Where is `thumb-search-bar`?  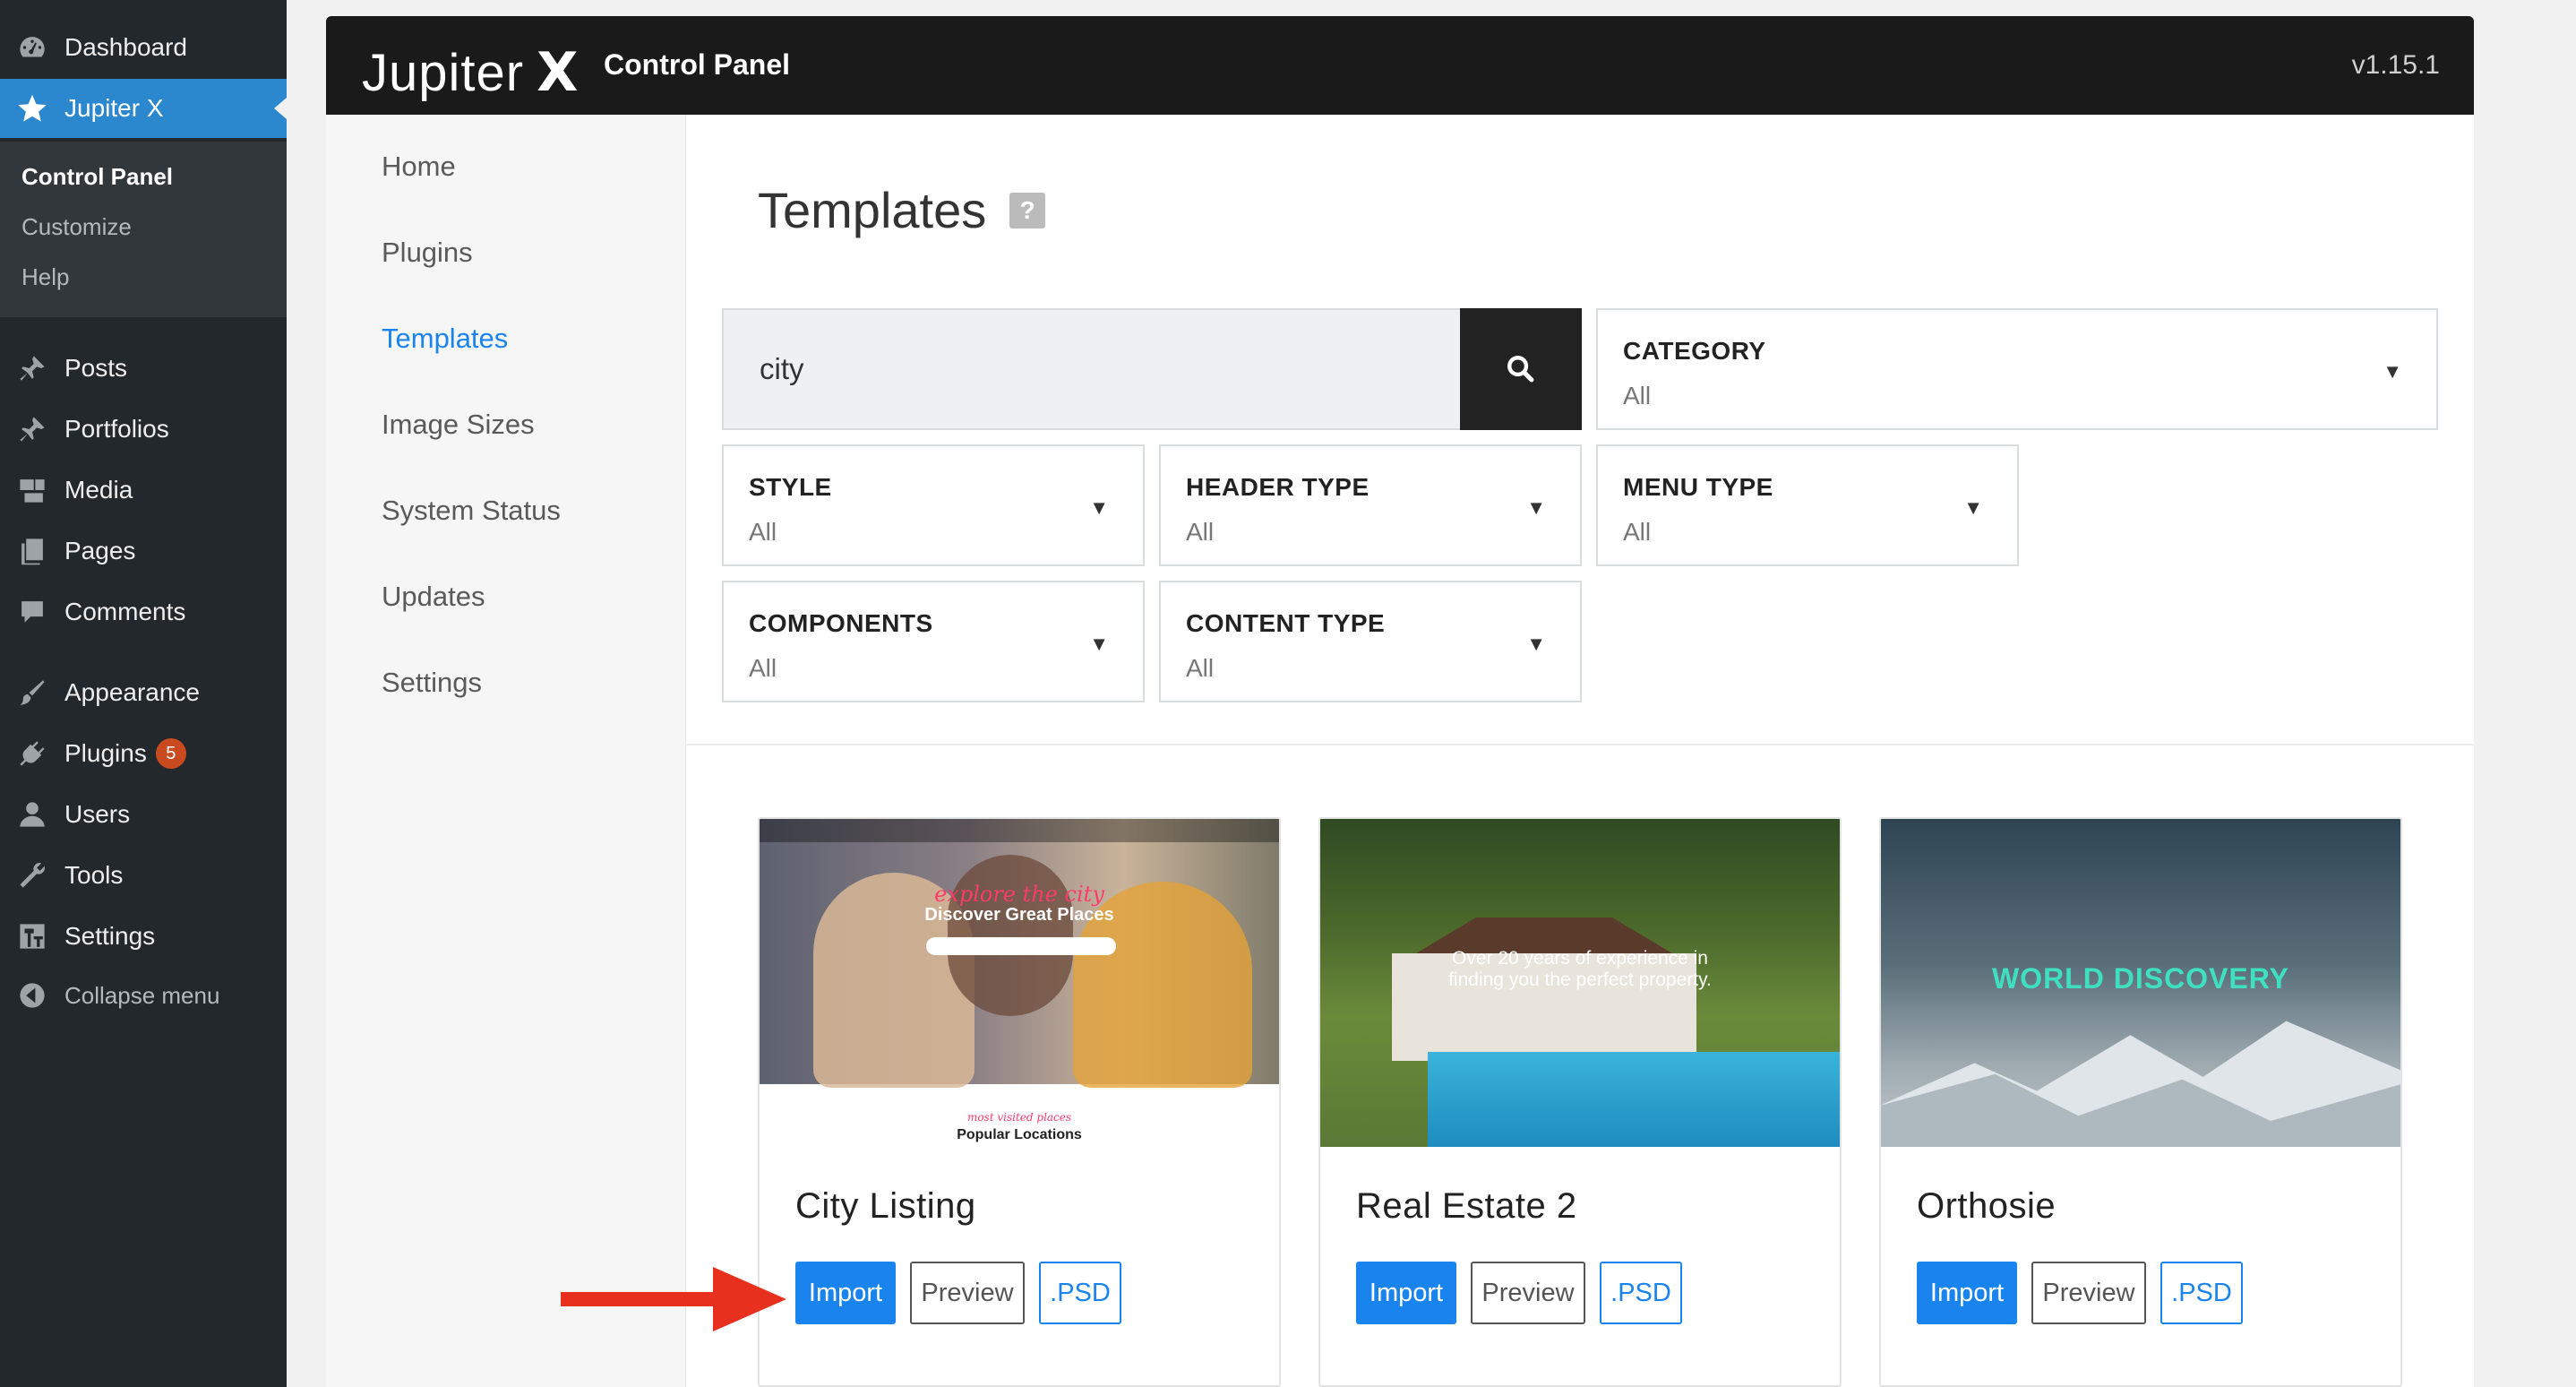 thumb-search-bar is located at coordinates (1021, 946).